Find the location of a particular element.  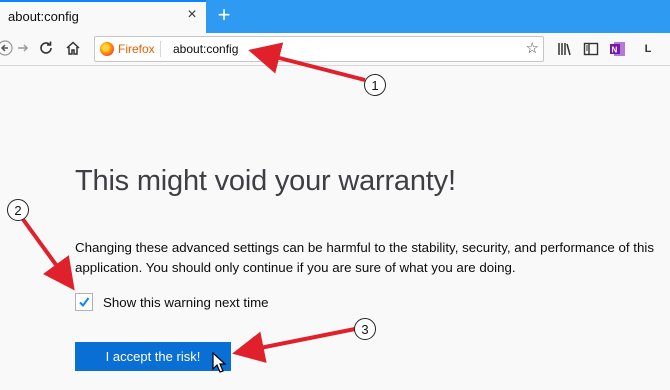

library-icon is located at coordinates (564, 49).